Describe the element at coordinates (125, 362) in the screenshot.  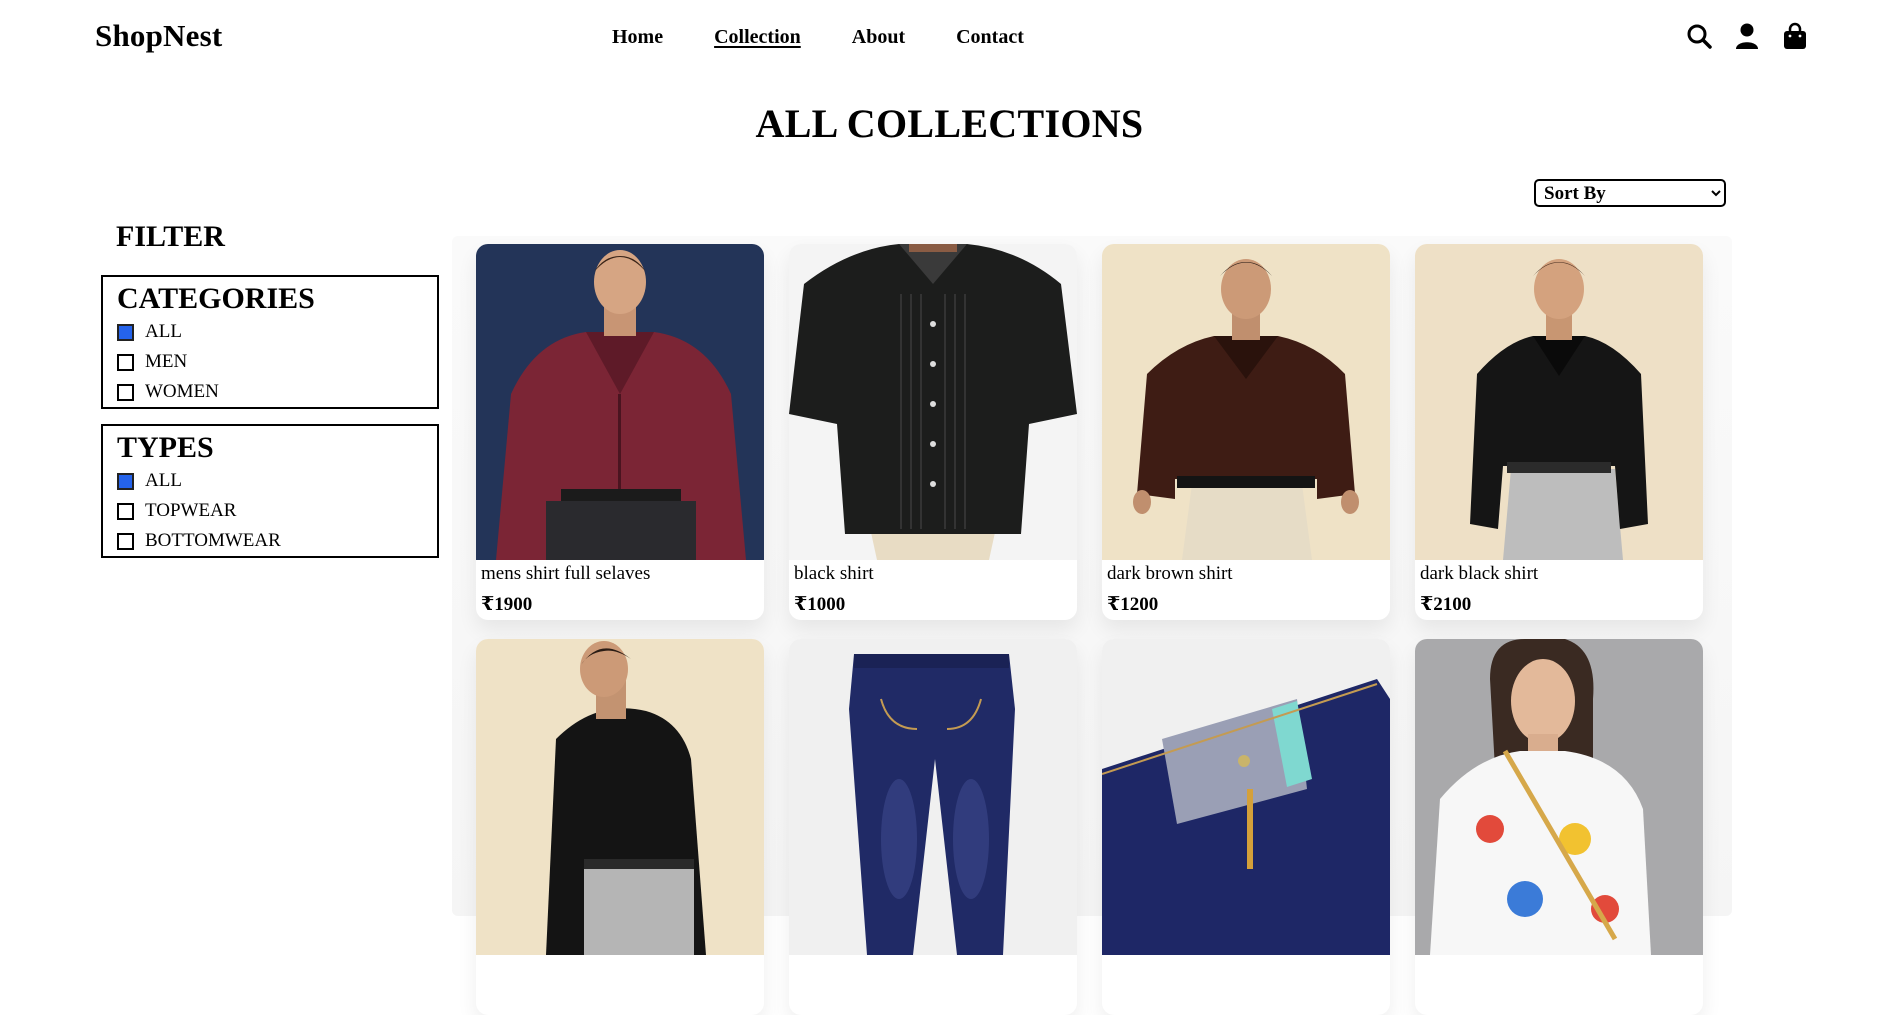
I see `category-men-checkbox` at that location.